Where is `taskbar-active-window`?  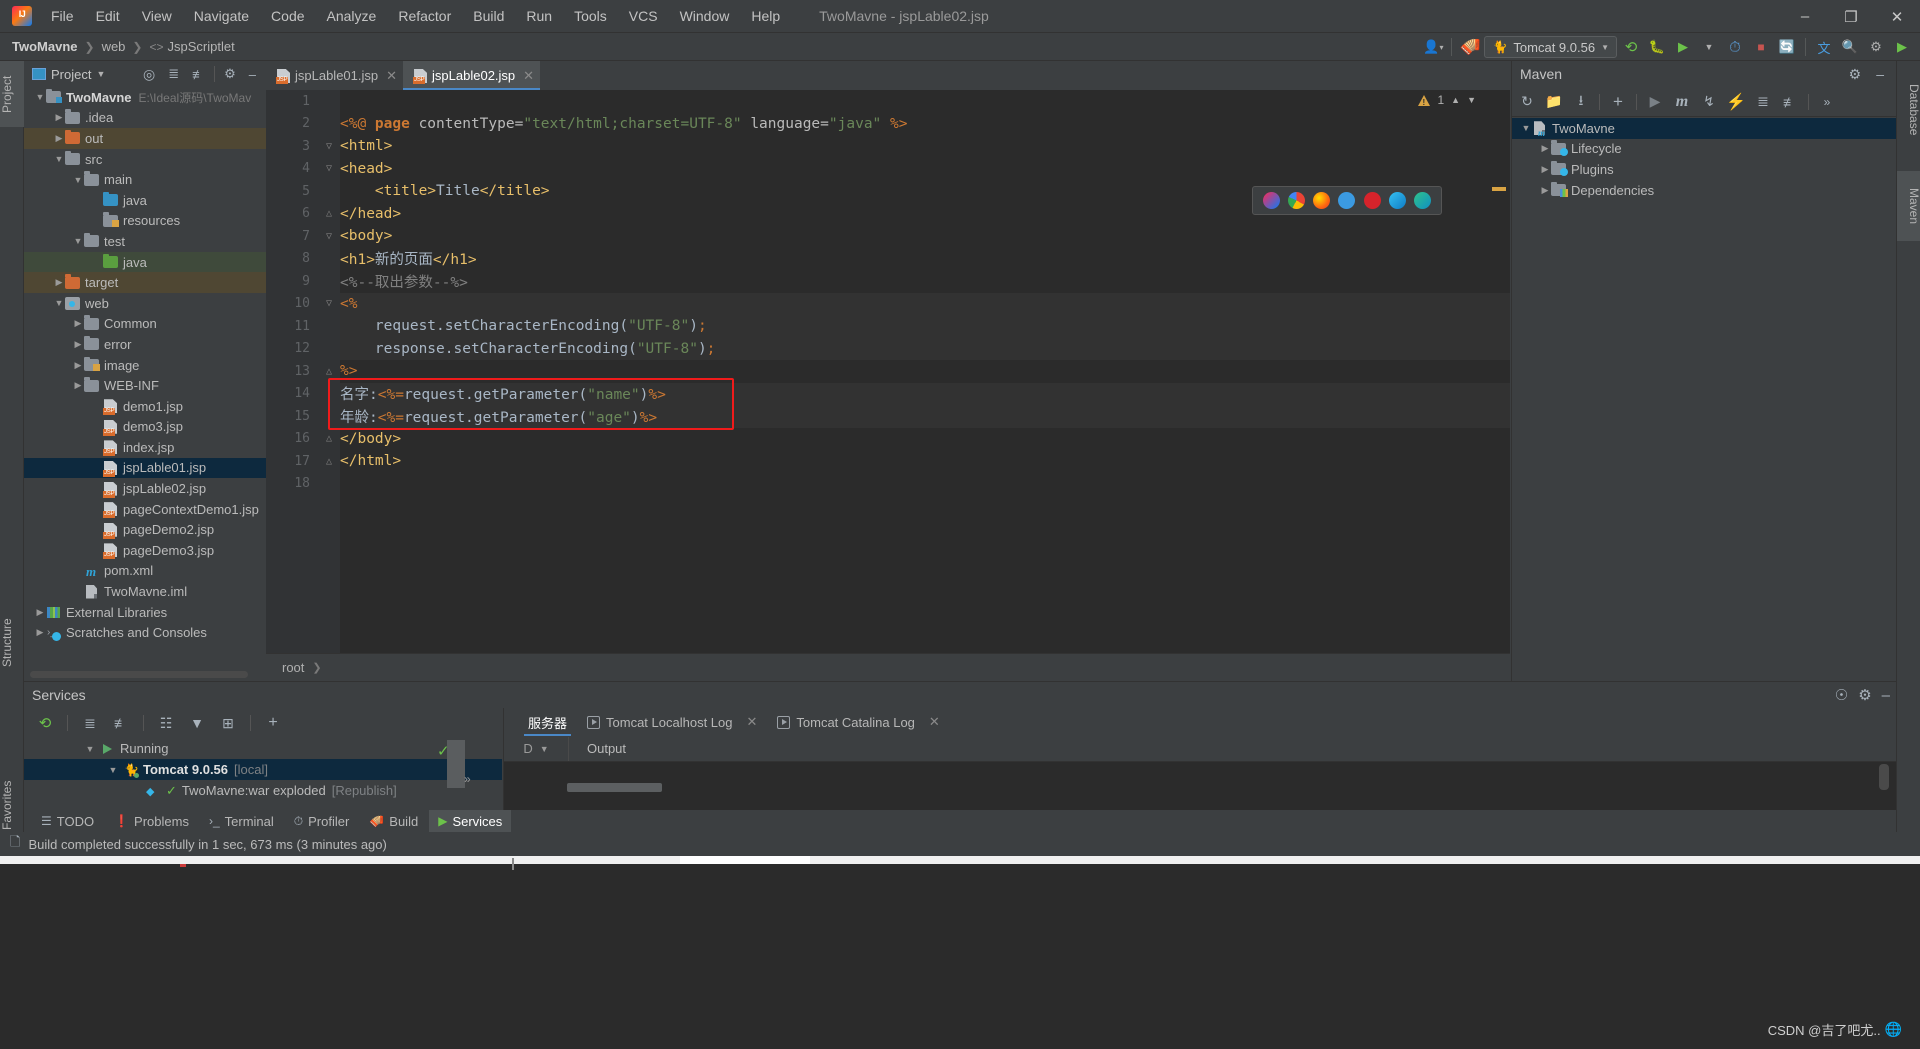 taskbar-active-window is located at coordinates (745, 860).